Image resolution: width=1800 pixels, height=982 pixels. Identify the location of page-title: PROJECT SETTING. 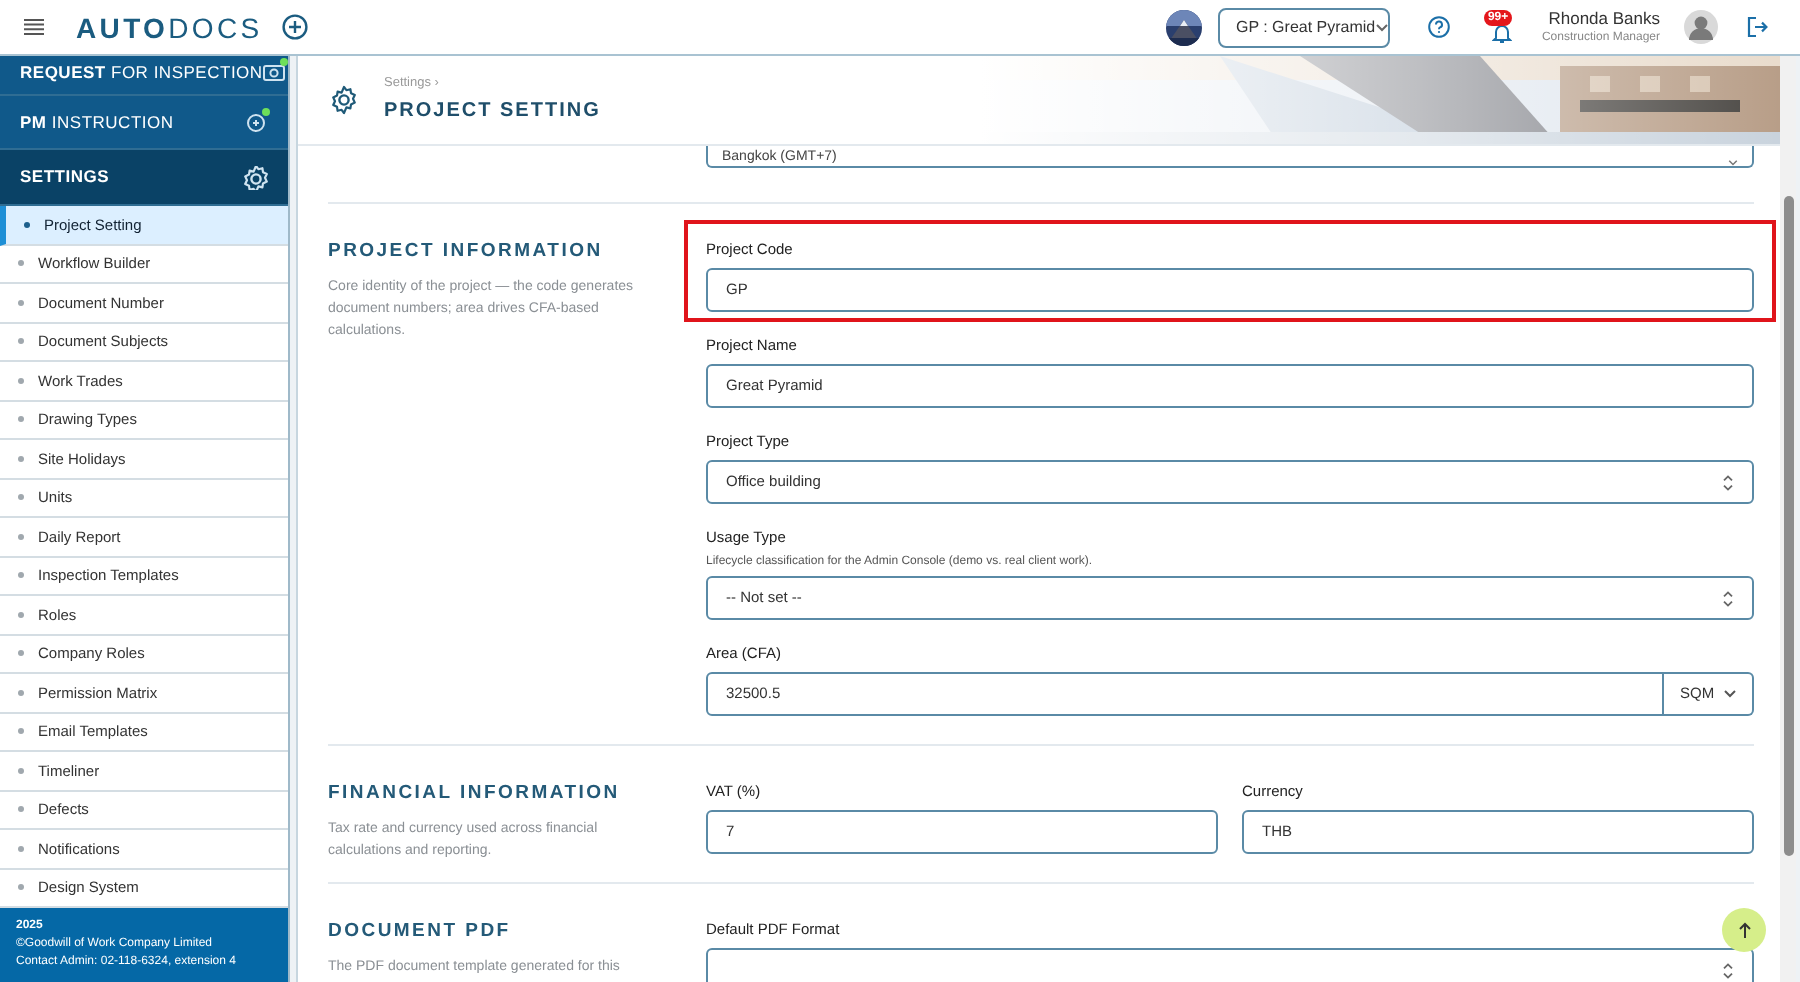
(492, 111).